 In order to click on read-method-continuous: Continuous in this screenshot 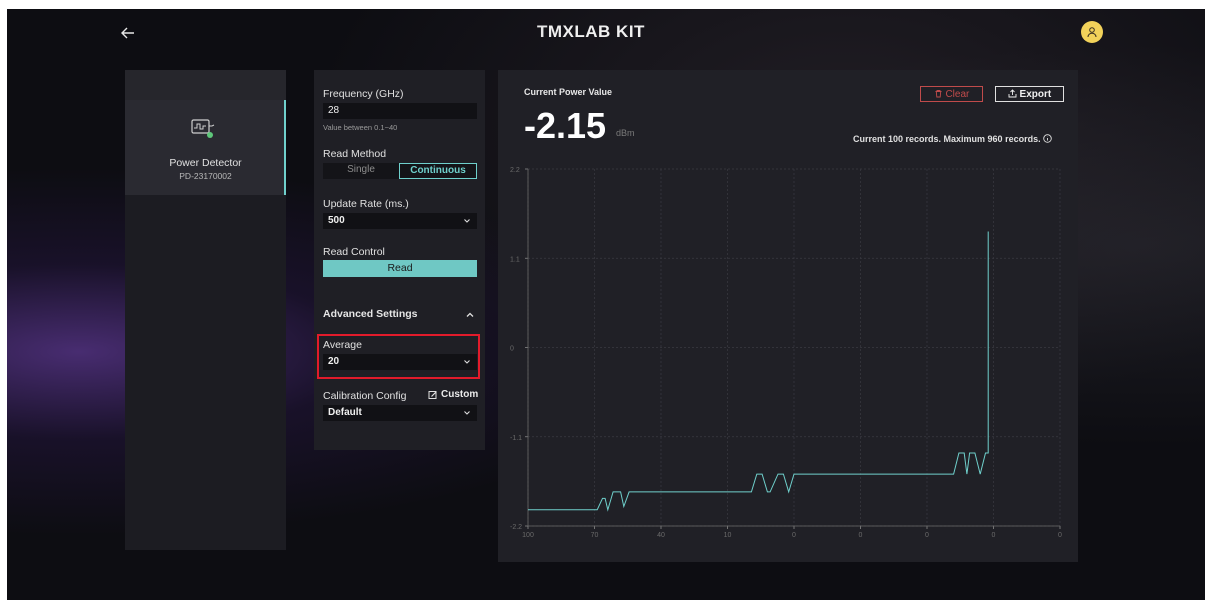, I will do `click(438, 171)`.